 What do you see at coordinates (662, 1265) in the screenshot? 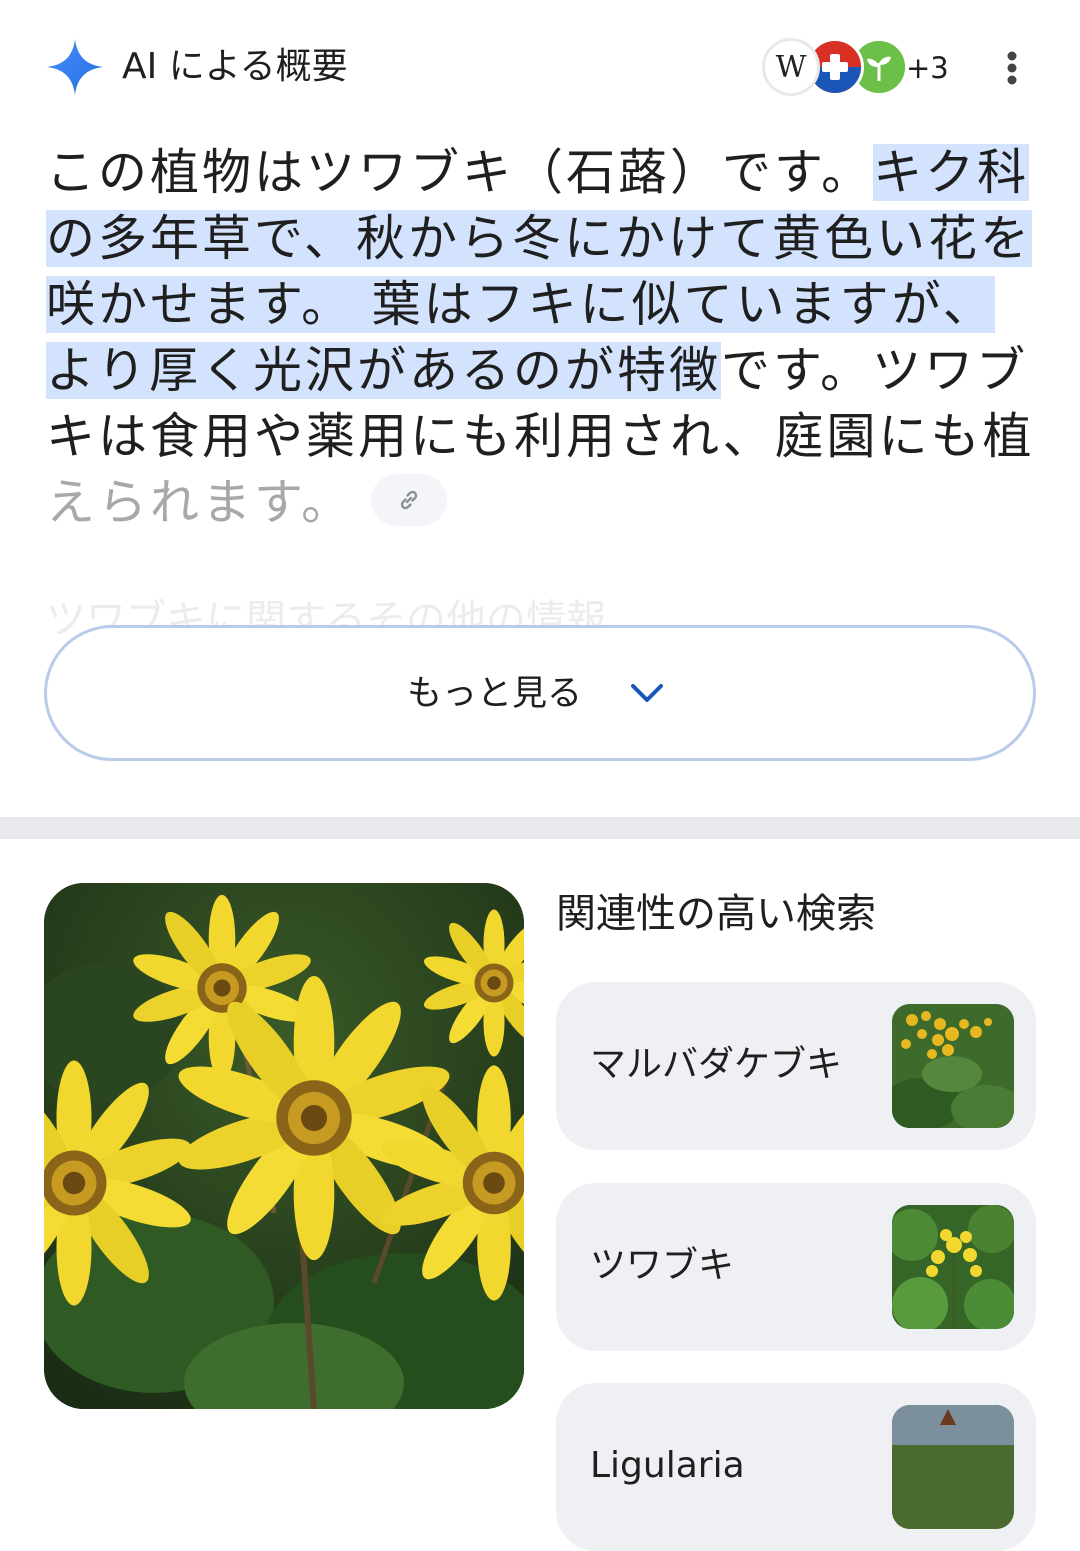
I see `related-search-label: ツワブキ` at bounding box center [662, 1265].